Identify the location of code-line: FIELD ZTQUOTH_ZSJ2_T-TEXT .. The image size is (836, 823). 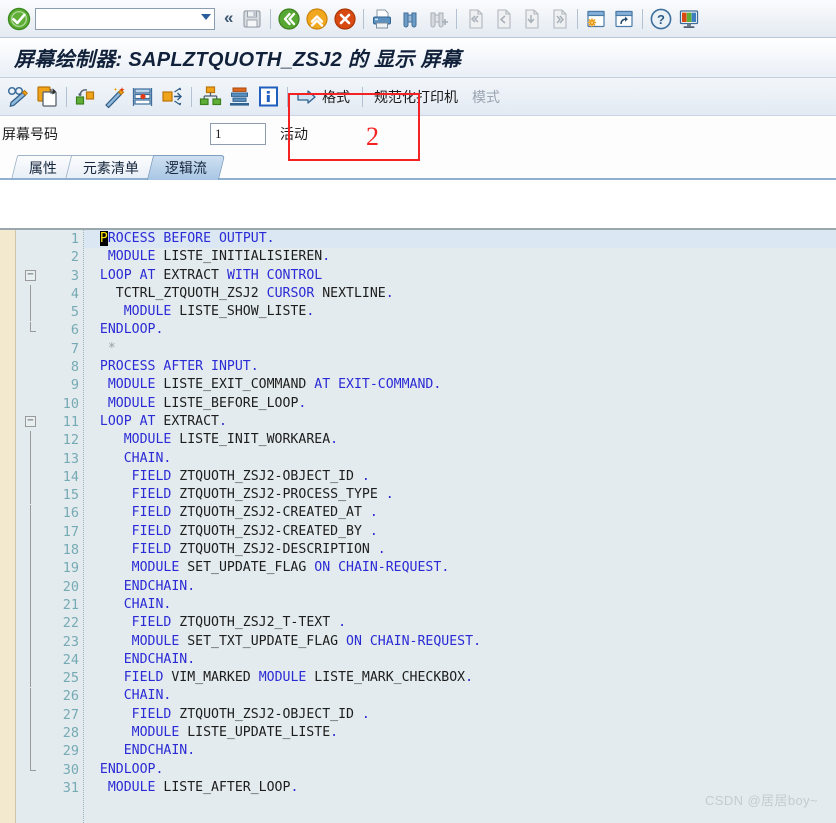
(460, 623).